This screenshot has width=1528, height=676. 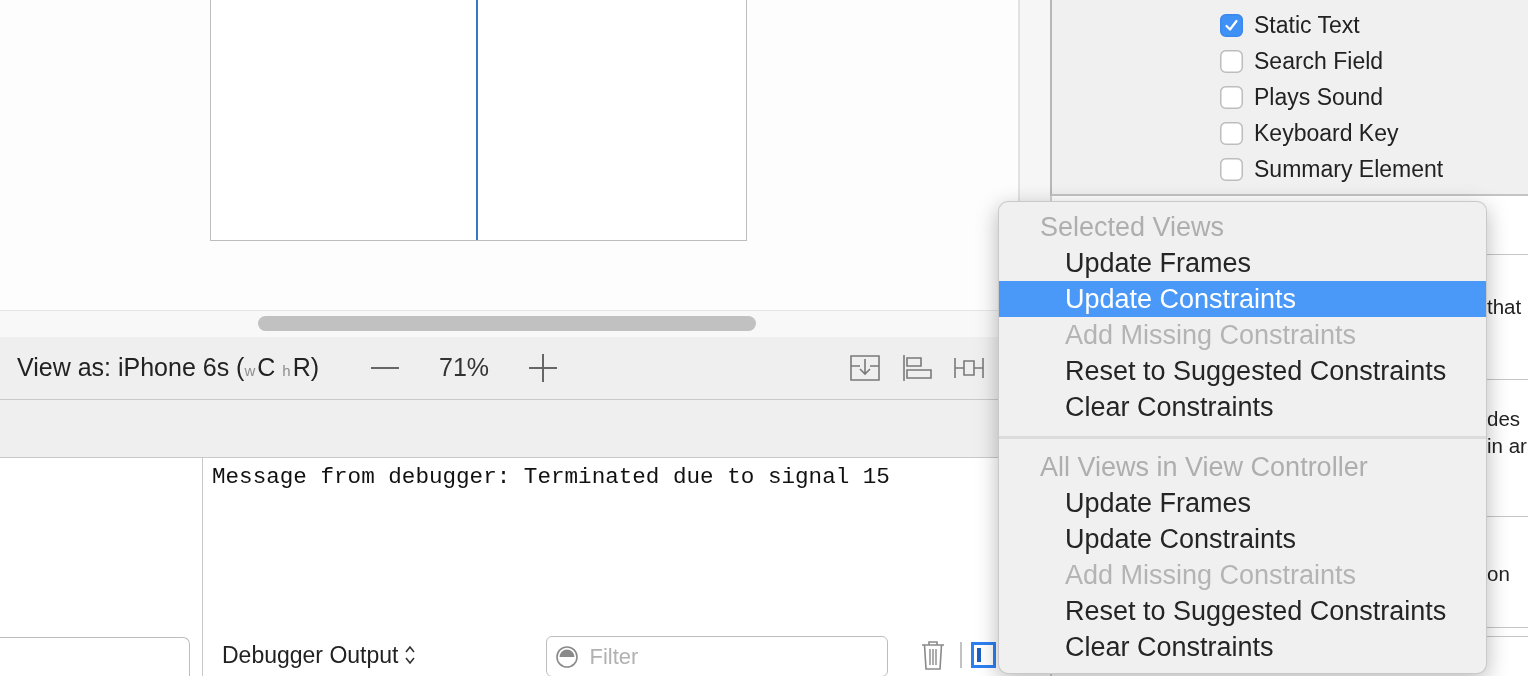 I want to click on checkbox-label: Static Text, so click(x=1307, y=25).